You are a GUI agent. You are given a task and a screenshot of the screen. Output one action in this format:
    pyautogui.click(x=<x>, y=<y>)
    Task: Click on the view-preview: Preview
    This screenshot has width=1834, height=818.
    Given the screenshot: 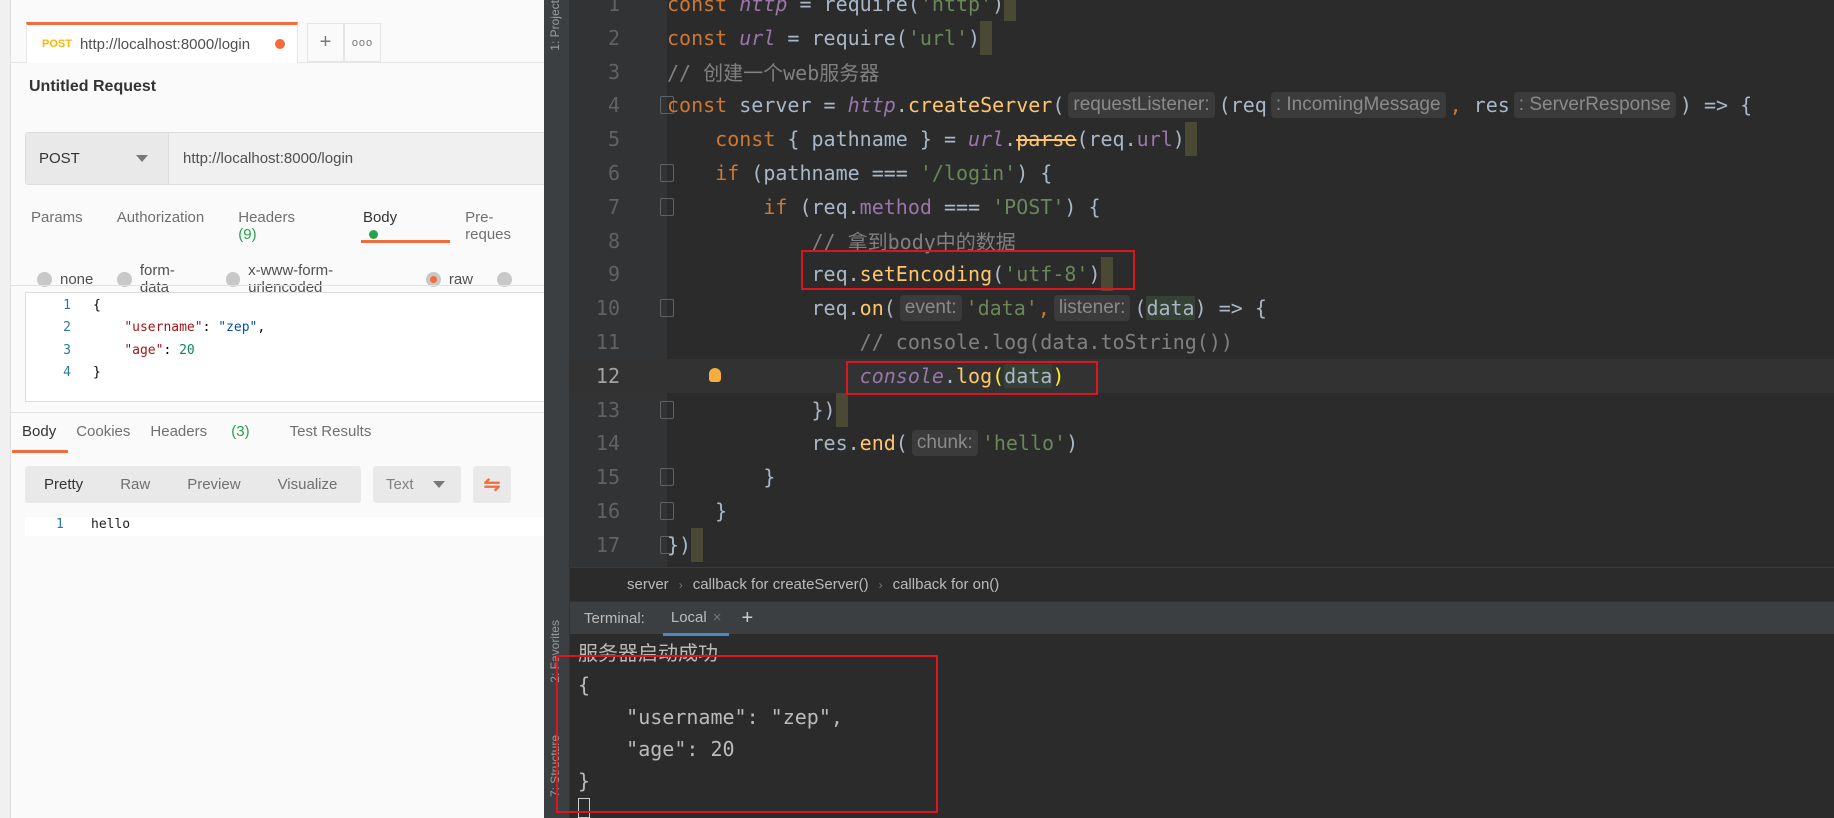 What is the action you would take?
    pyautogui.click(x=213, y=484)
    